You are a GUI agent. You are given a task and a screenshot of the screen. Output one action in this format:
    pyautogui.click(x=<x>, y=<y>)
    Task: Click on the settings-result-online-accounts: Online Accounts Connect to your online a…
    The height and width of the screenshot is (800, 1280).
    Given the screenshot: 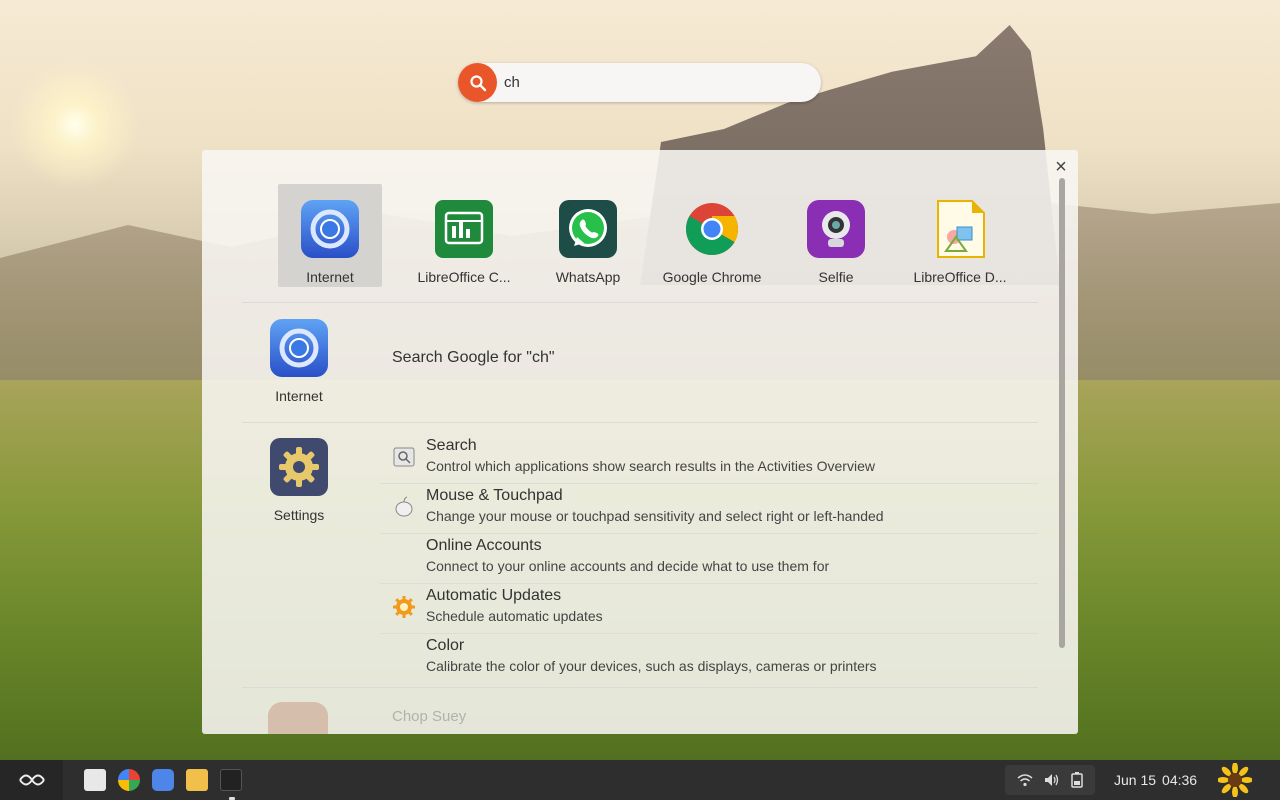 What is the action you would take?
    pyautogui.click(x=709, y=559)
    